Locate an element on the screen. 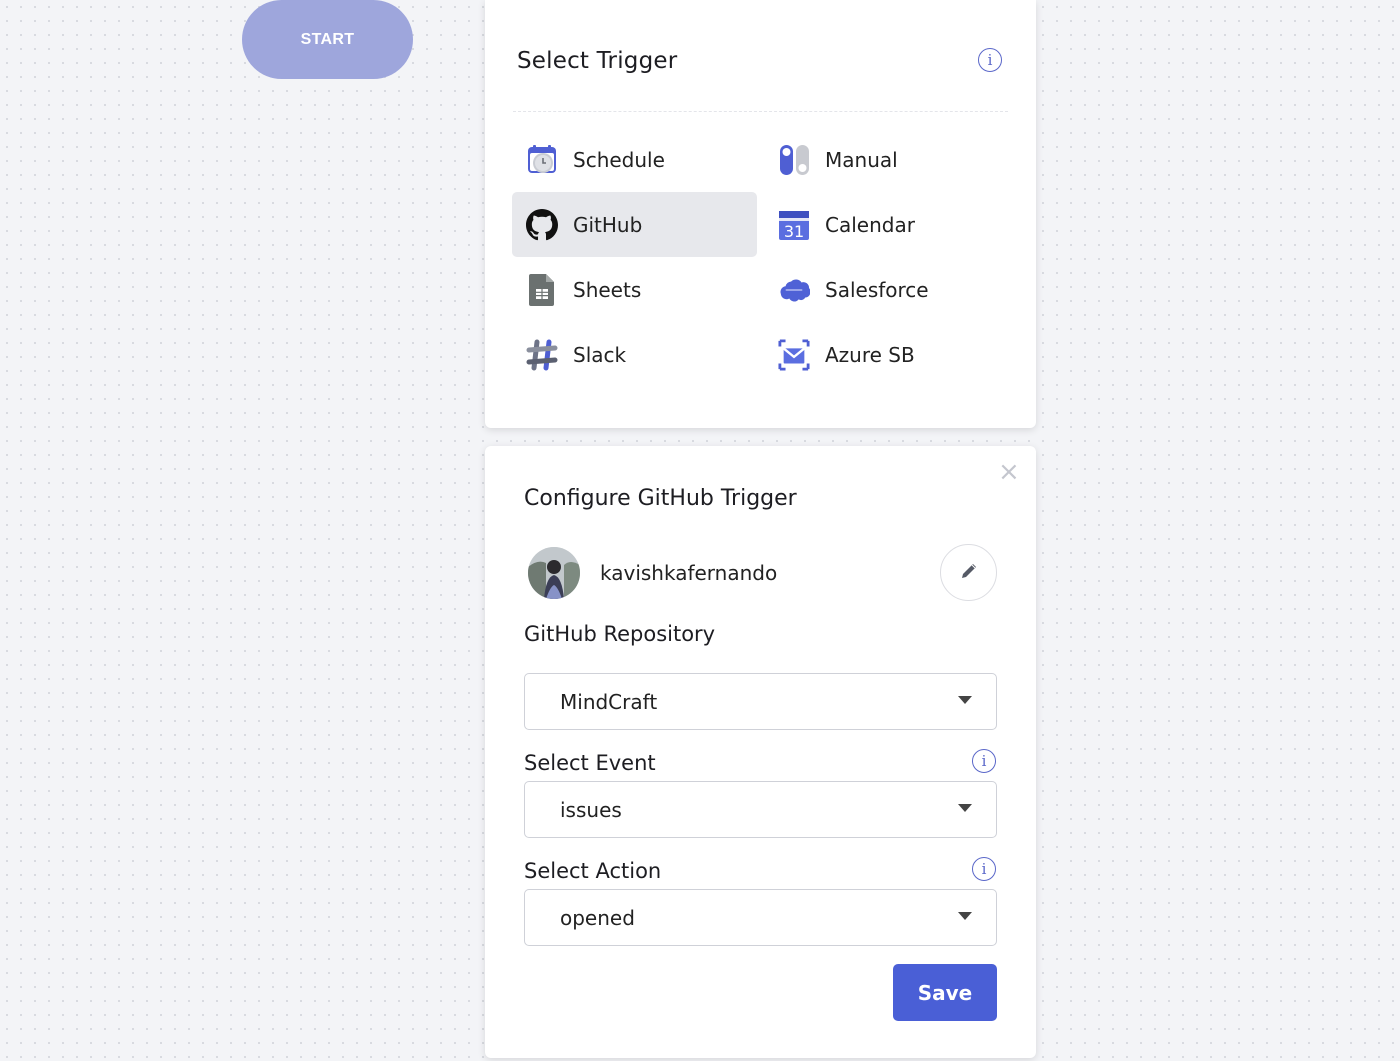  trigger-item-manual: Manual is located at coordinates (886, 159).